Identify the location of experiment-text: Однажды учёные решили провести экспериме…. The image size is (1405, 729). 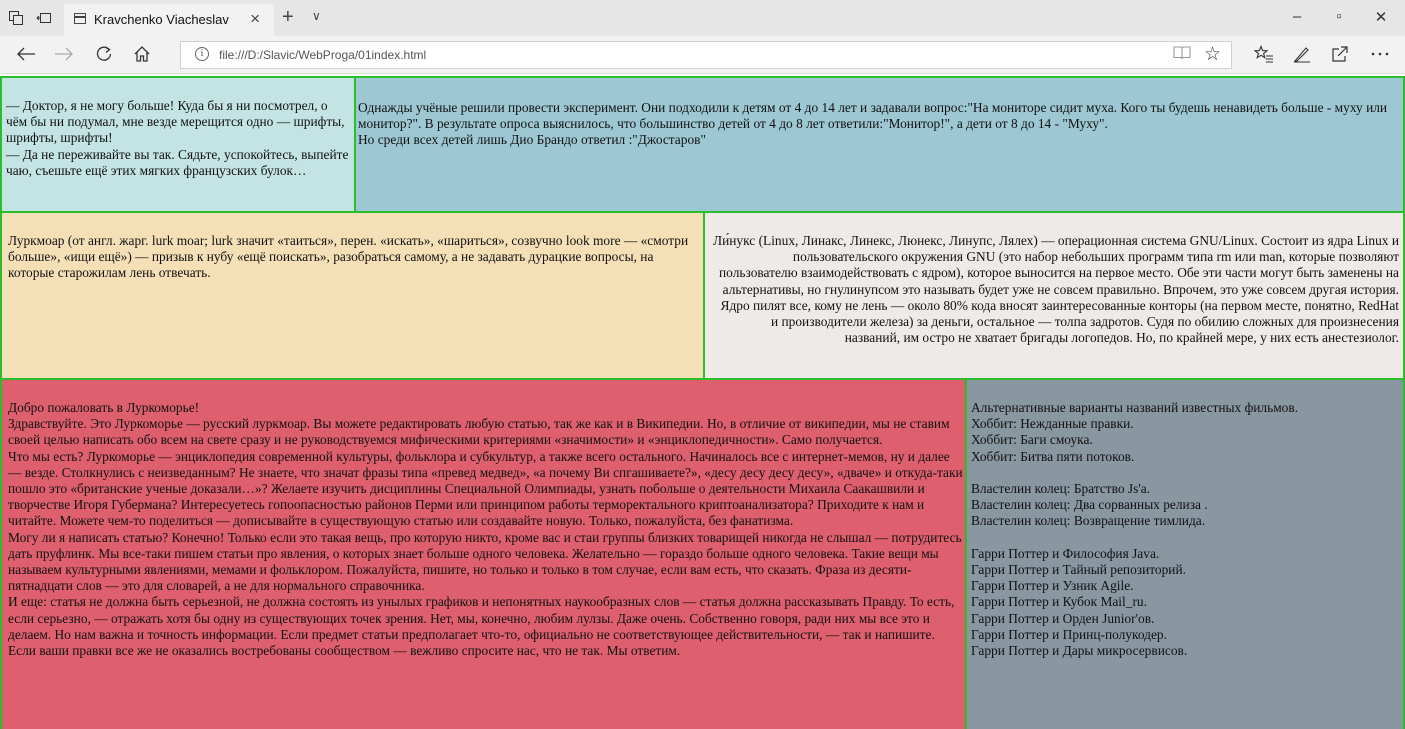
(873, 124).